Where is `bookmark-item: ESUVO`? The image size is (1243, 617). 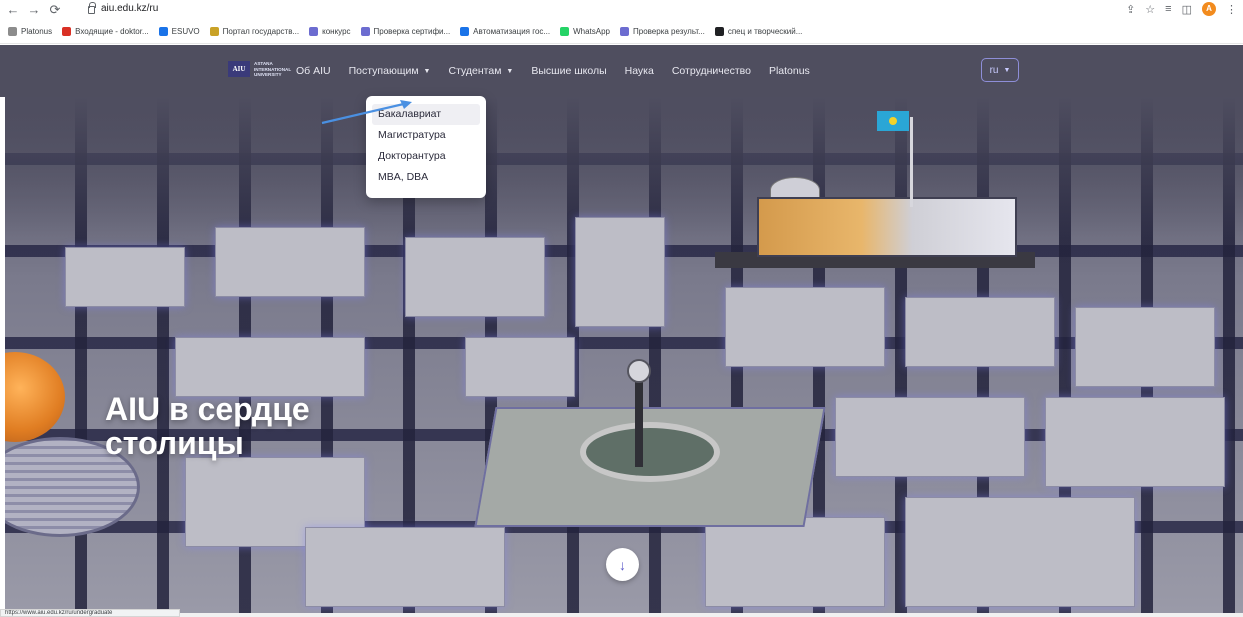
bookmark-item: ESUVO is located at coordinates (179, 31).